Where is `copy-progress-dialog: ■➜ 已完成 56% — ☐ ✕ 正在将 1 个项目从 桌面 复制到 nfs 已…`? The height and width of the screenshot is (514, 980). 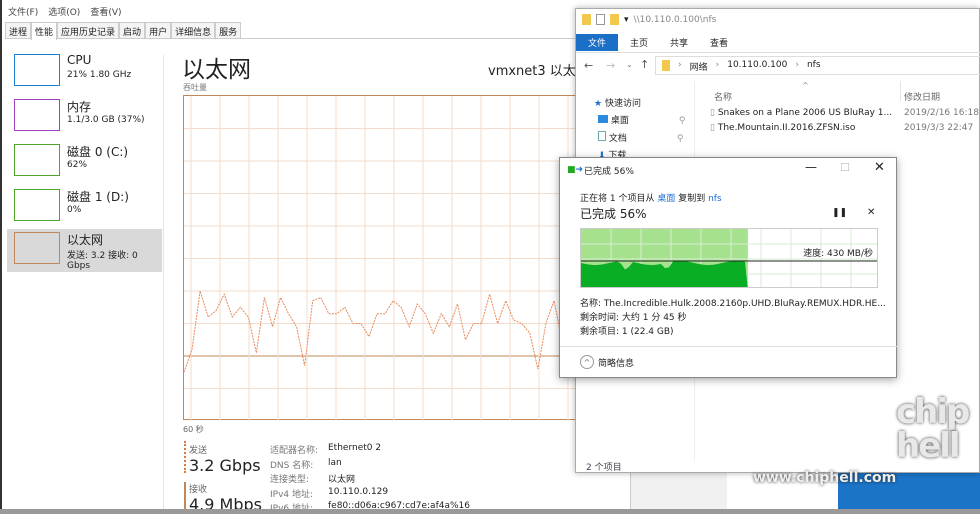 copy-progress-dialog: ■➜ 已完成 56% — ☐ ✕ 正在将 1 个项目从 桌面 复制到 nfs 已… is located at coordinates (728, 267).